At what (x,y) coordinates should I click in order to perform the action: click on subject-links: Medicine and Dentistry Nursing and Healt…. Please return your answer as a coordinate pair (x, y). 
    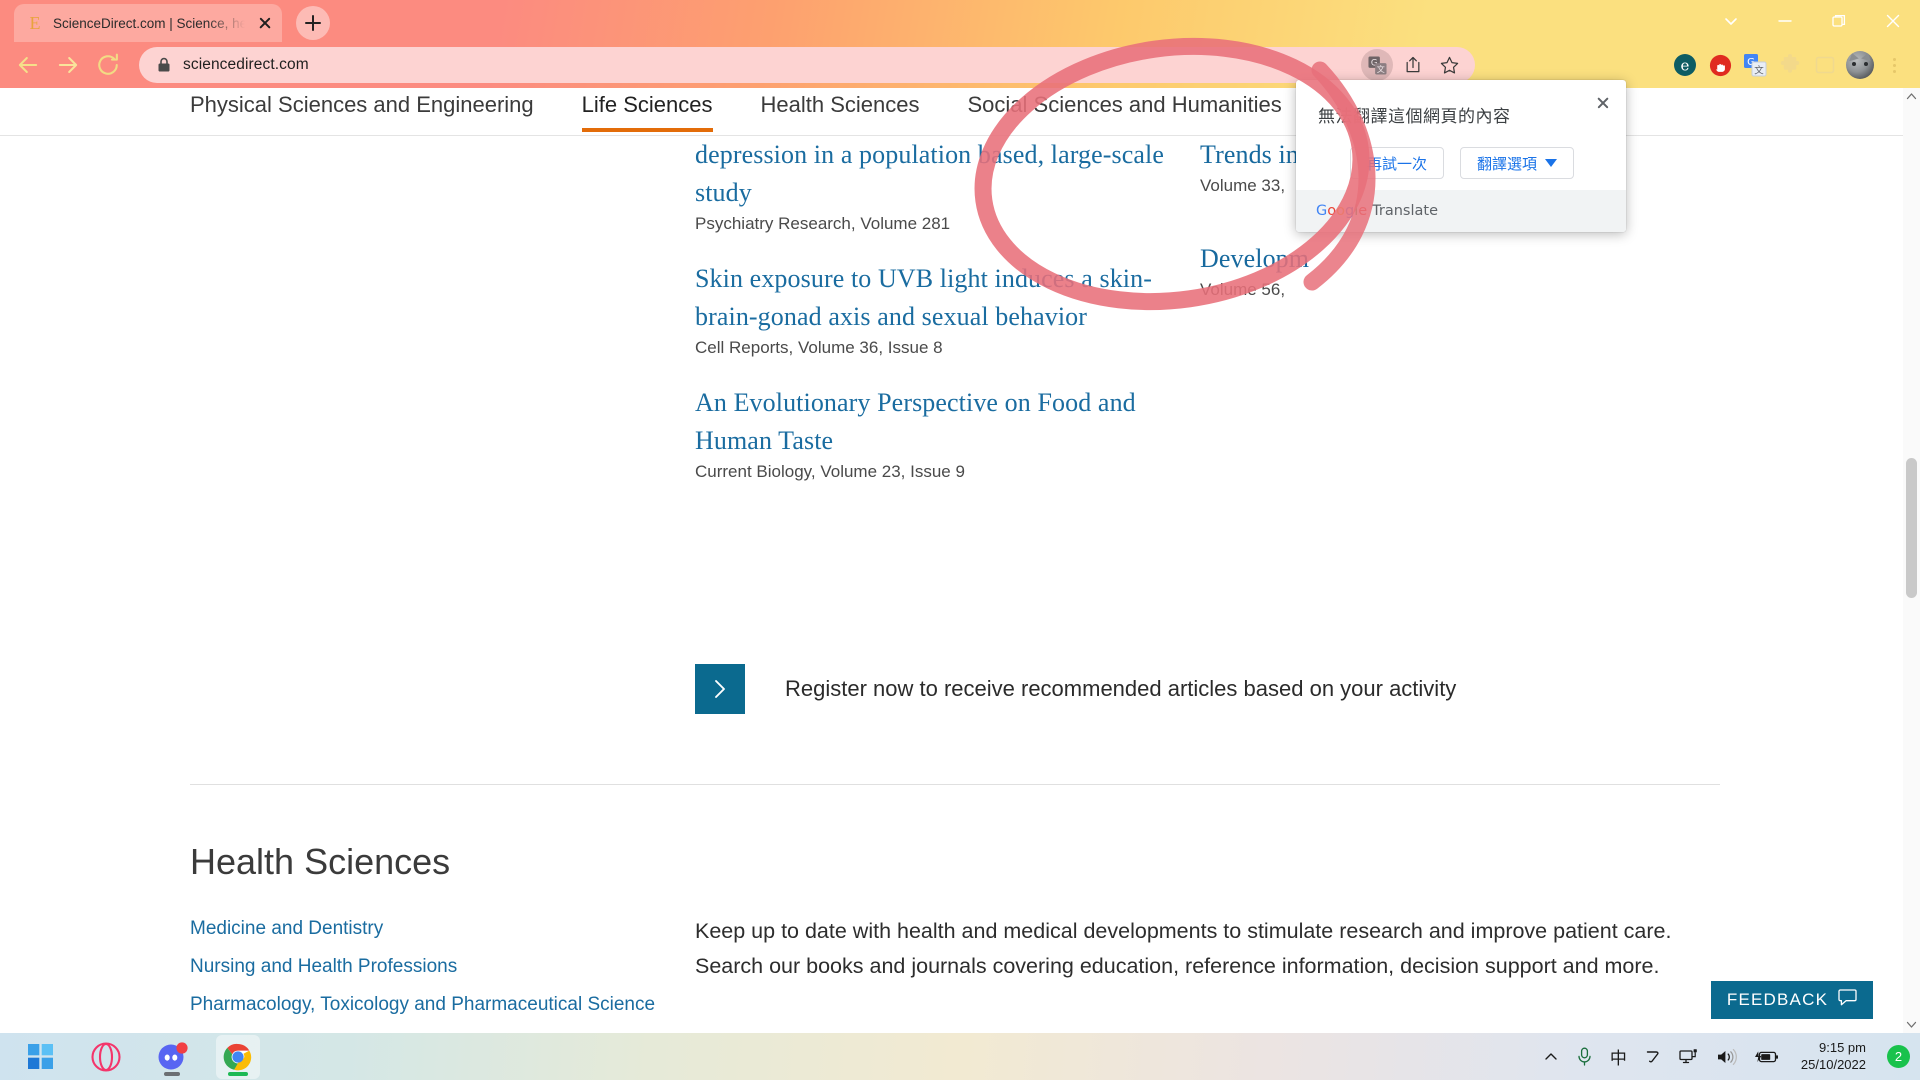
    Looking at the image, I should click on (422, 975).